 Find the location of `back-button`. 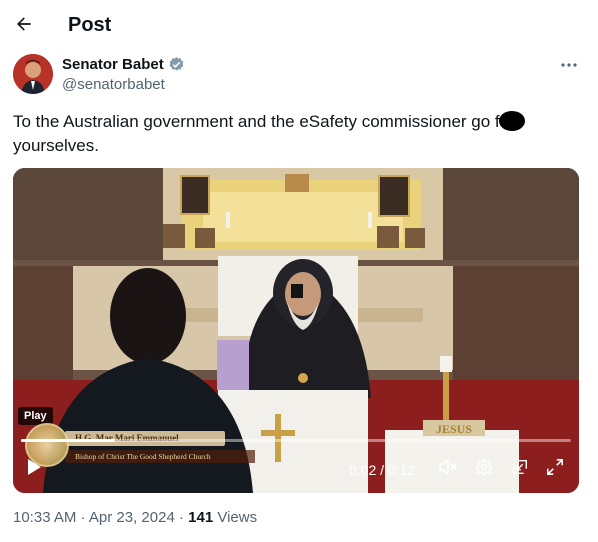

back-button is located at coordinates (24, 24).